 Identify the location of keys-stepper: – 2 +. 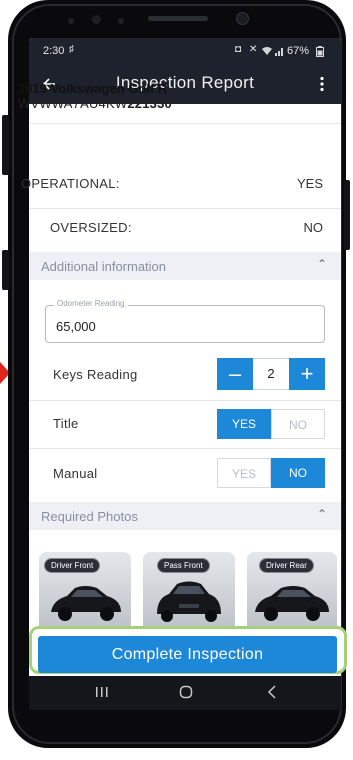
(271, 374).